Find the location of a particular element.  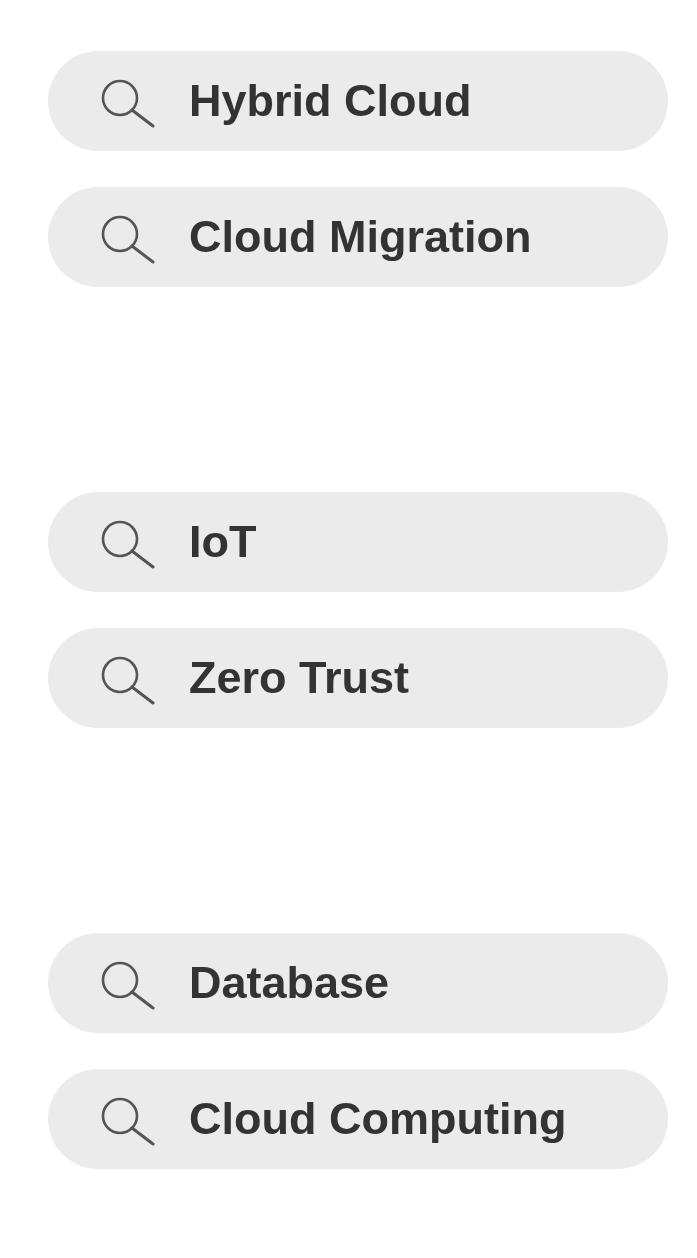

search-suggestion: Database is located at coordinates (358, 983).